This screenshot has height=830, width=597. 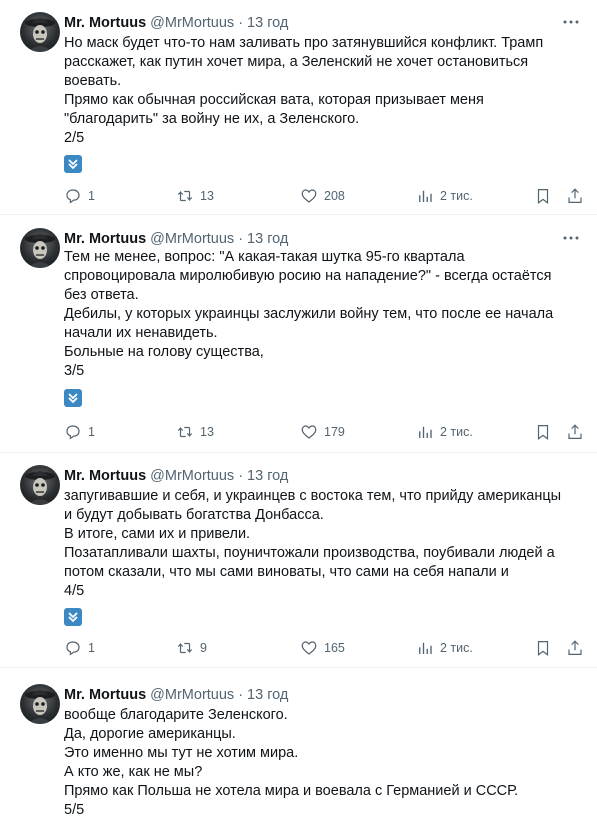 I want to click on tweet-line: воевать., so click(x=93, y=81).